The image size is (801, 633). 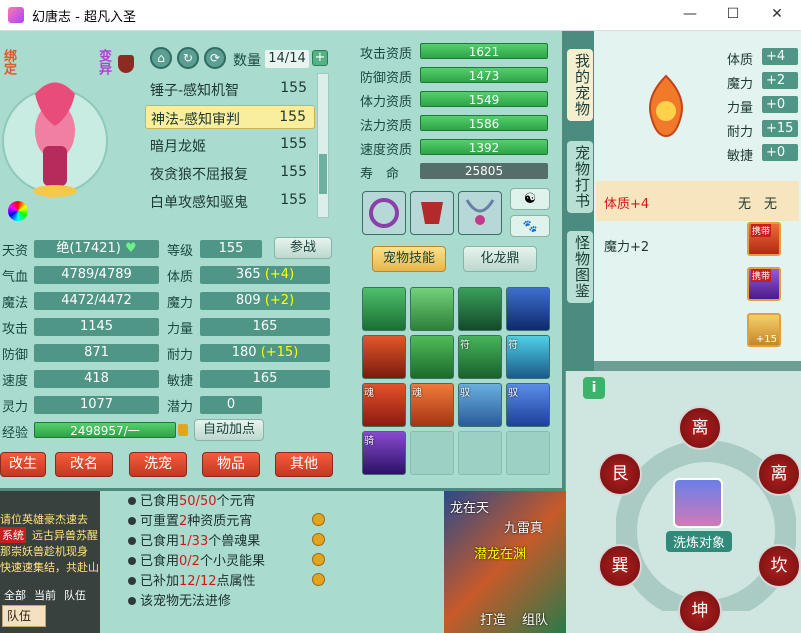 What do you see at coordinates (303, 248) in the screenshot?
I see `fight-button: 参战` at bounding box center [303, 248].